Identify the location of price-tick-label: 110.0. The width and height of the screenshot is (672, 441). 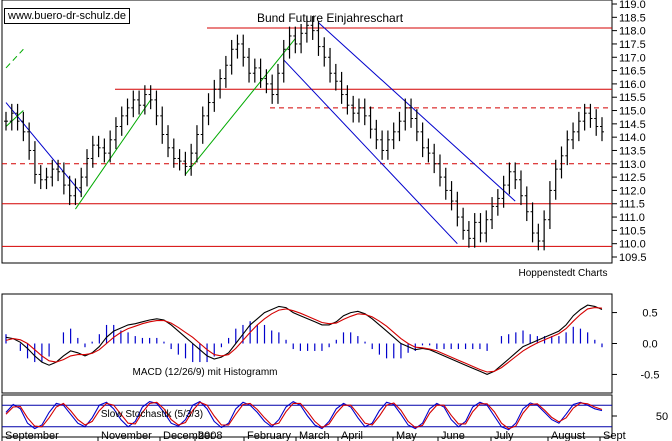
(632, 245).